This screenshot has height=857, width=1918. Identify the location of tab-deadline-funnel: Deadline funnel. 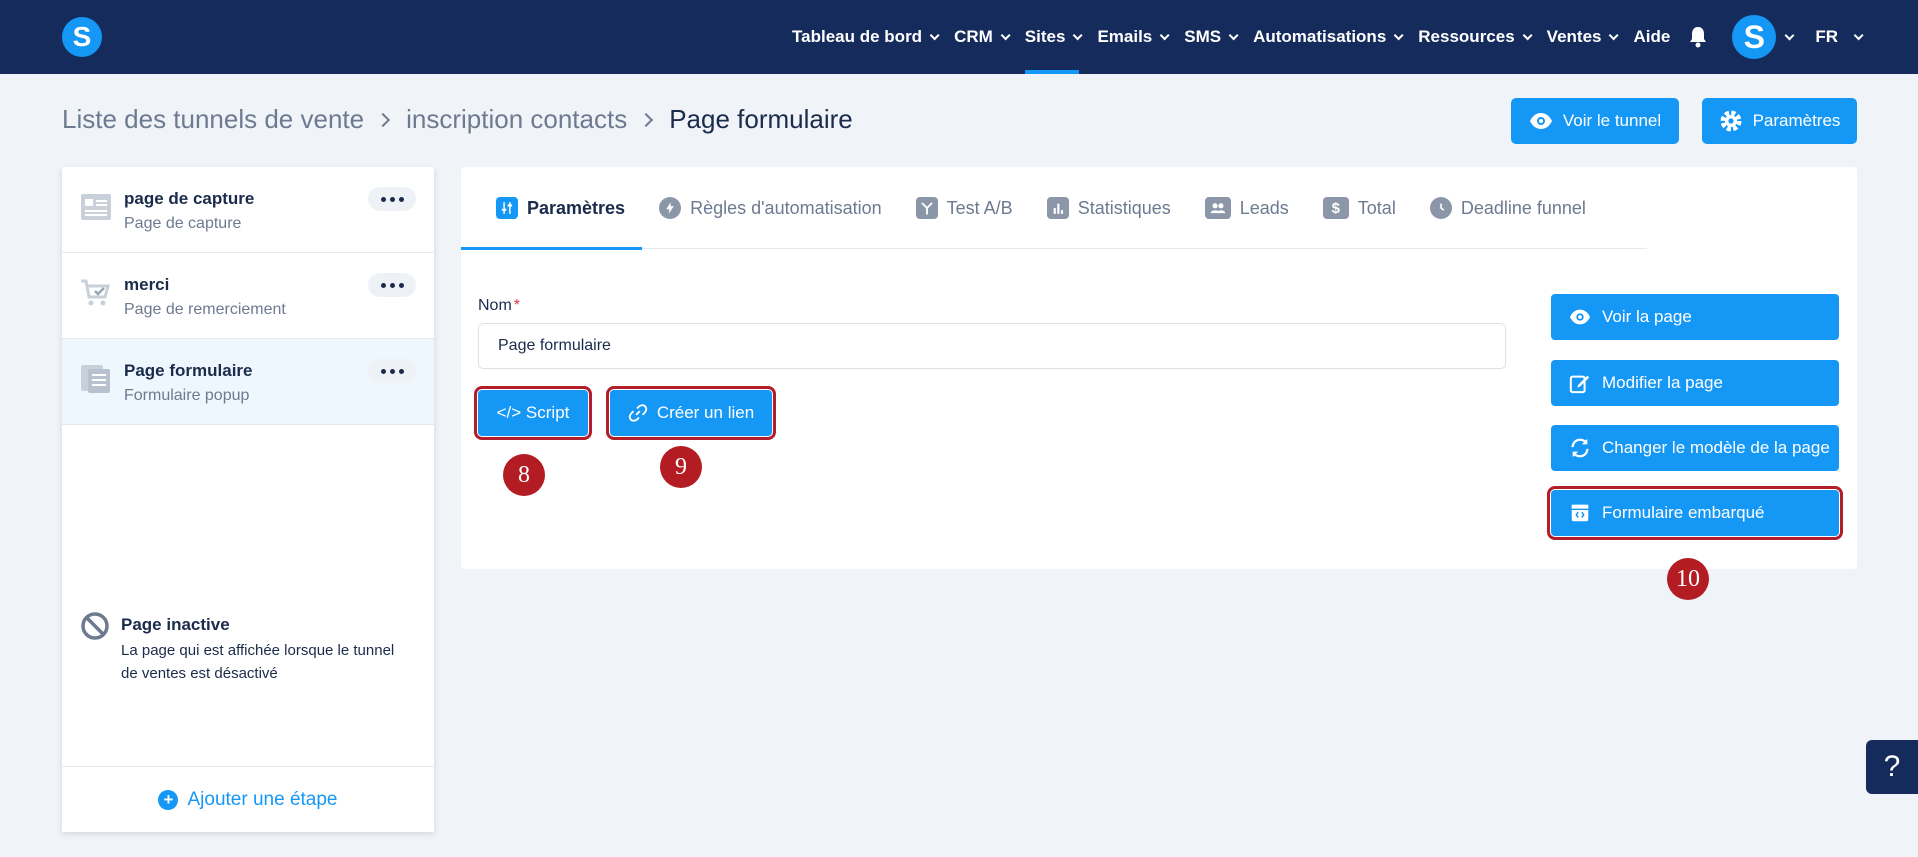
(1508, 208).